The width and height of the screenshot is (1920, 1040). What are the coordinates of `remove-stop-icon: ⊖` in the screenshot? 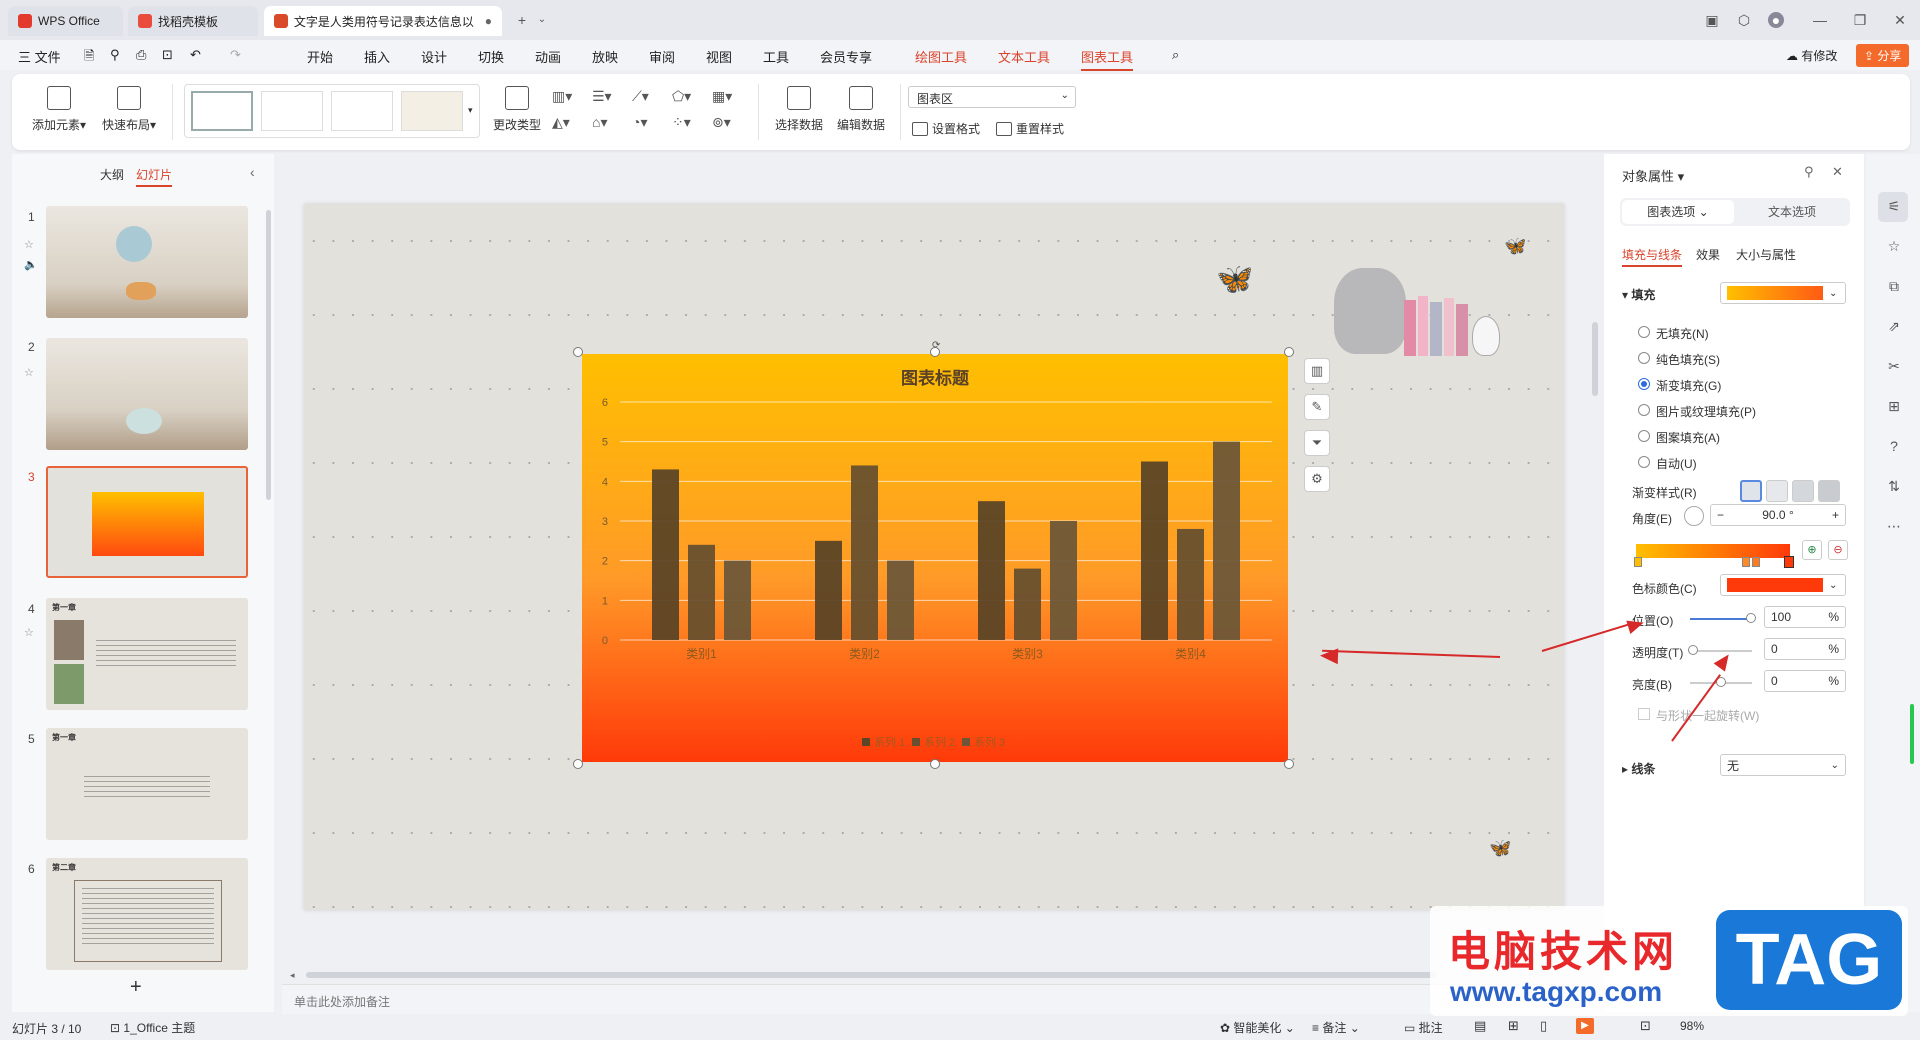 It's located at (1838, 550).